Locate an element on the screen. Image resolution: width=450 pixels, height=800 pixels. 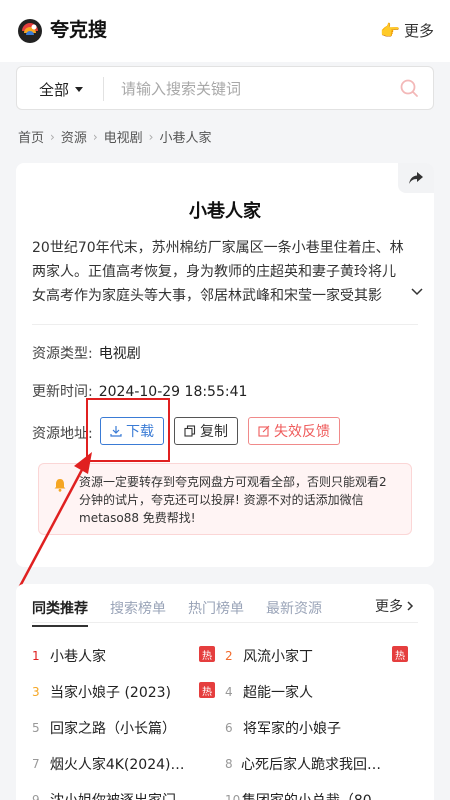
header-more-label: 更多 is located at coordinates (418, 31).